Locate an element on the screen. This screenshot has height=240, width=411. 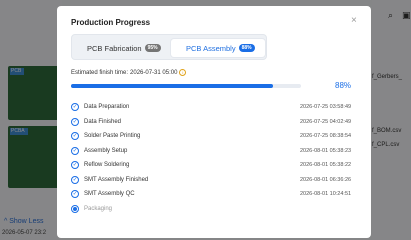
estimated-label: Estimated finish time: is located at coordinates (100, 72).